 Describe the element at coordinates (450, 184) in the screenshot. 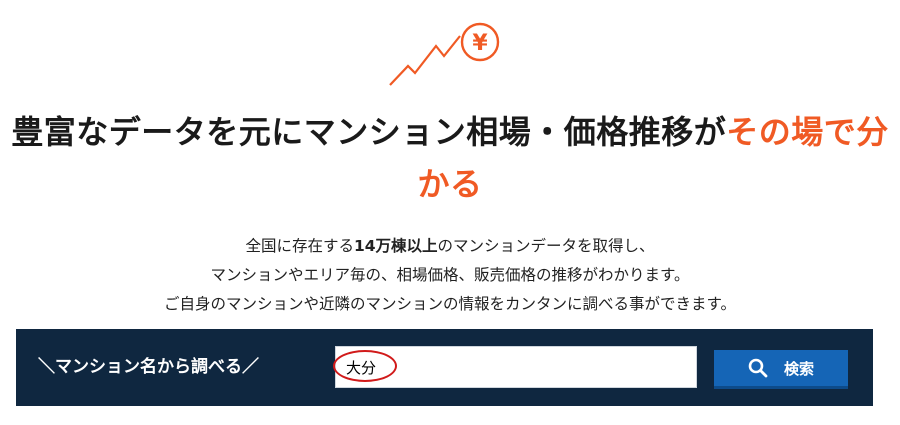

I see `headline-accent-2: かる` at that location.